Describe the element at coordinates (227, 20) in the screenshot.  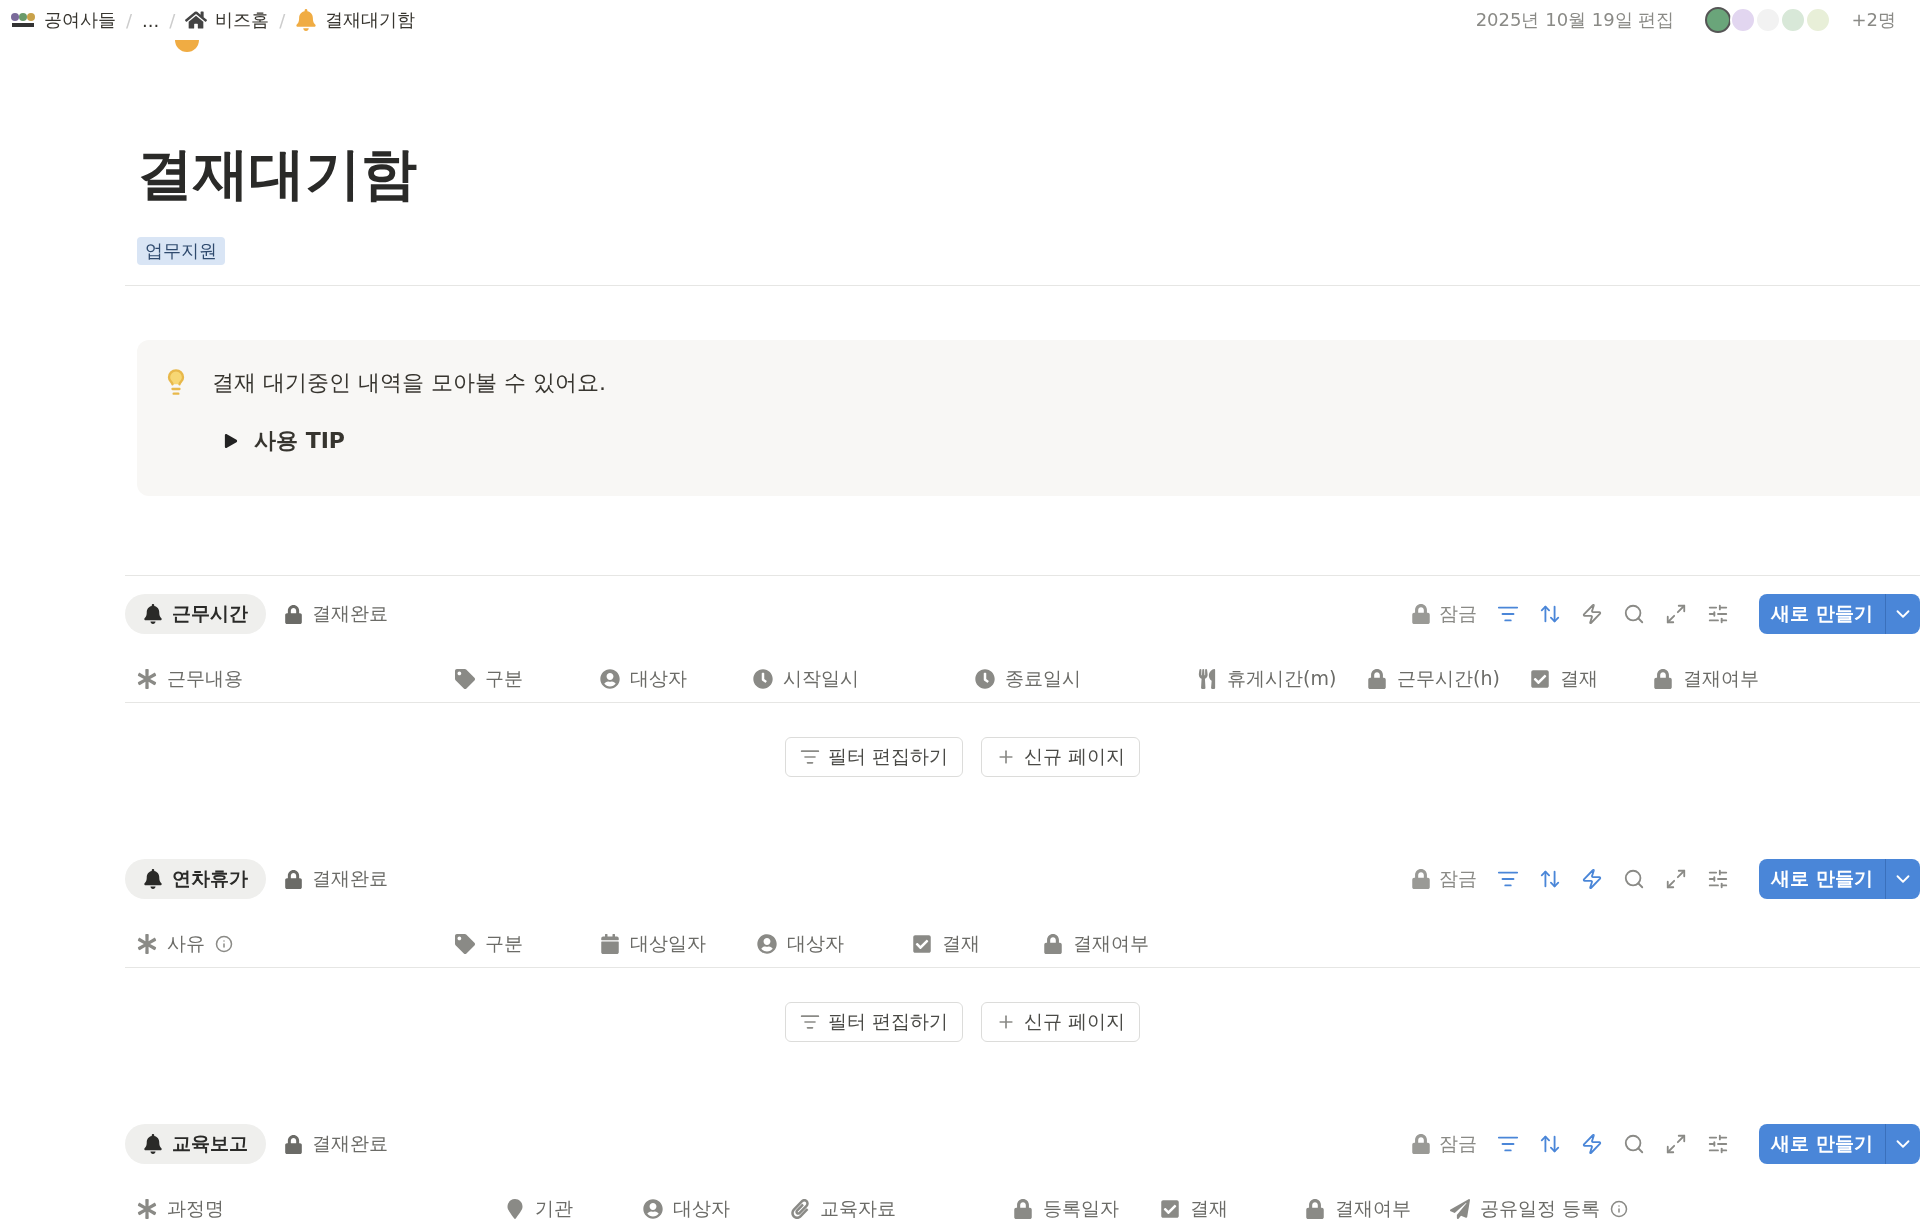
I see `breadcrumb-link: 비즈홈` at that location.